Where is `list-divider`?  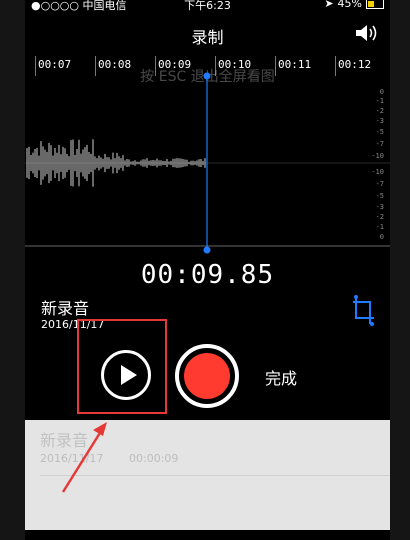
list-divider is located at coordinates (215, 475).